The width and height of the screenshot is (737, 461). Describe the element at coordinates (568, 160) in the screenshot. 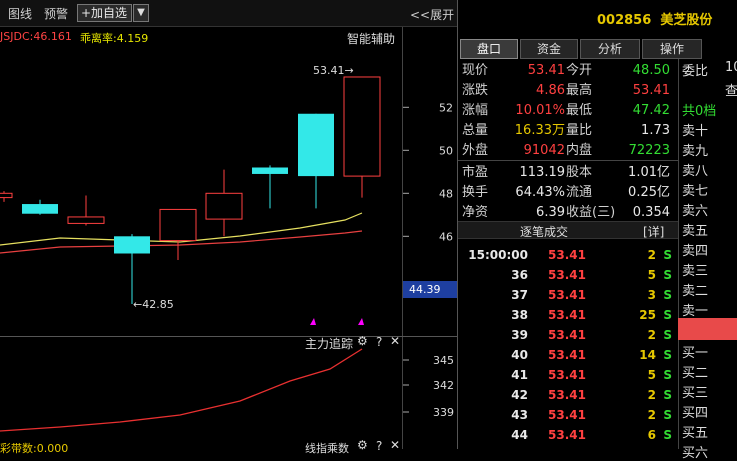

I see `quote-divider` at that location.